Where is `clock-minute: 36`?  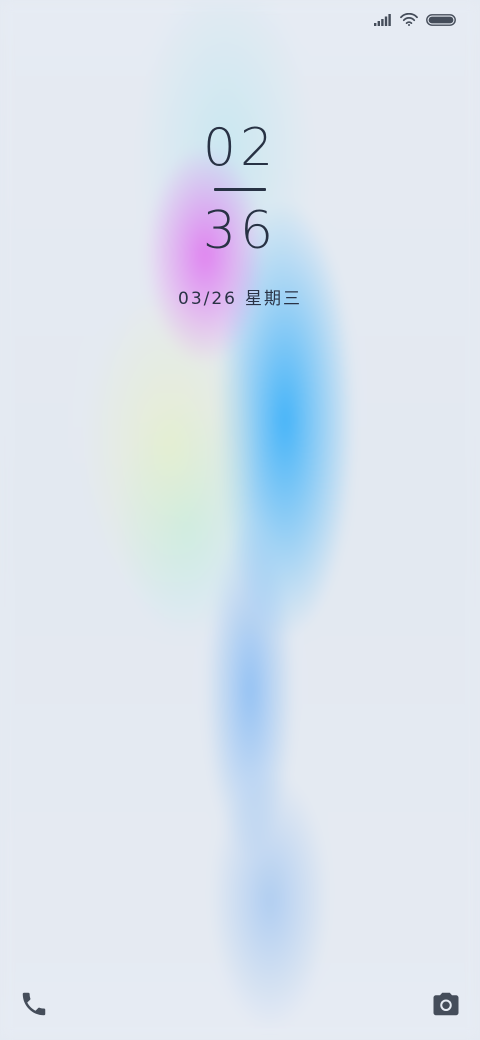
clock-minute: 36 is located at coordinates (240, 231).